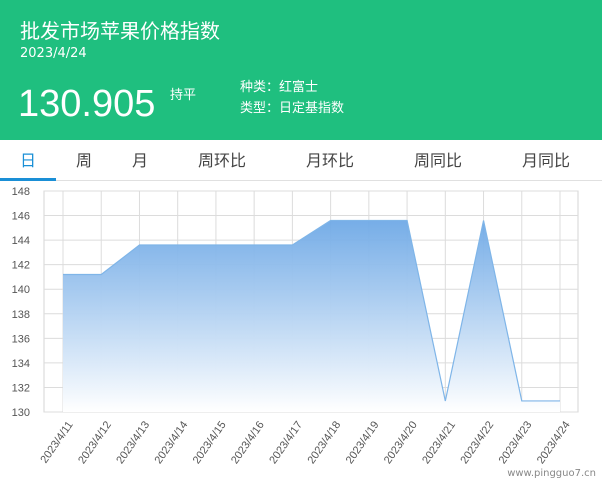 The width and height of the screenshot is (602, 484). Describe the element at coordinates (172, 442) in the screenshot. I see `x-tick-label: 2023/4/14` at that location.